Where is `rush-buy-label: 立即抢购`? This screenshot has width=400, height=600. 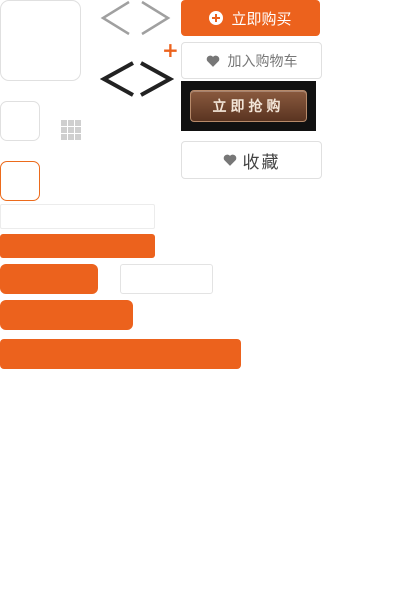
rush-buy-label: 立即抢购 is located at coordinates (248, 106).